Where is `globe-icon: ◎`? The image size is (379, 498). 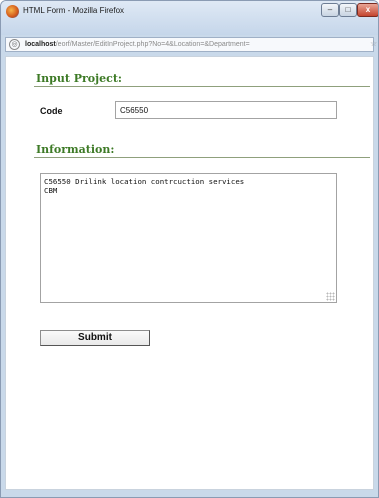 globe-icon: ◎ is located at coordinates (14, 44).